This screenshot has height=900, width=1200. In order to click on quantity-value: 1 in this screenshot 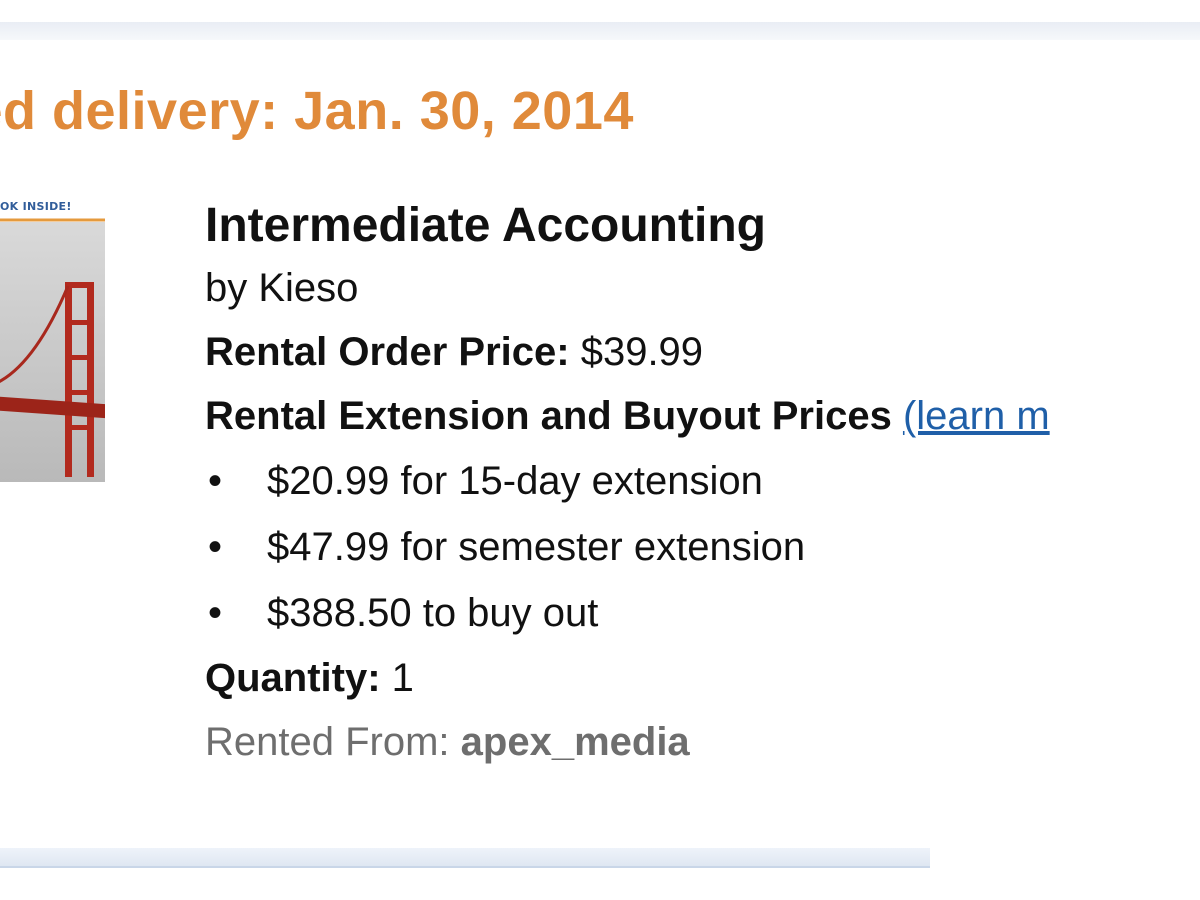, I will do `click(402, 678)`.